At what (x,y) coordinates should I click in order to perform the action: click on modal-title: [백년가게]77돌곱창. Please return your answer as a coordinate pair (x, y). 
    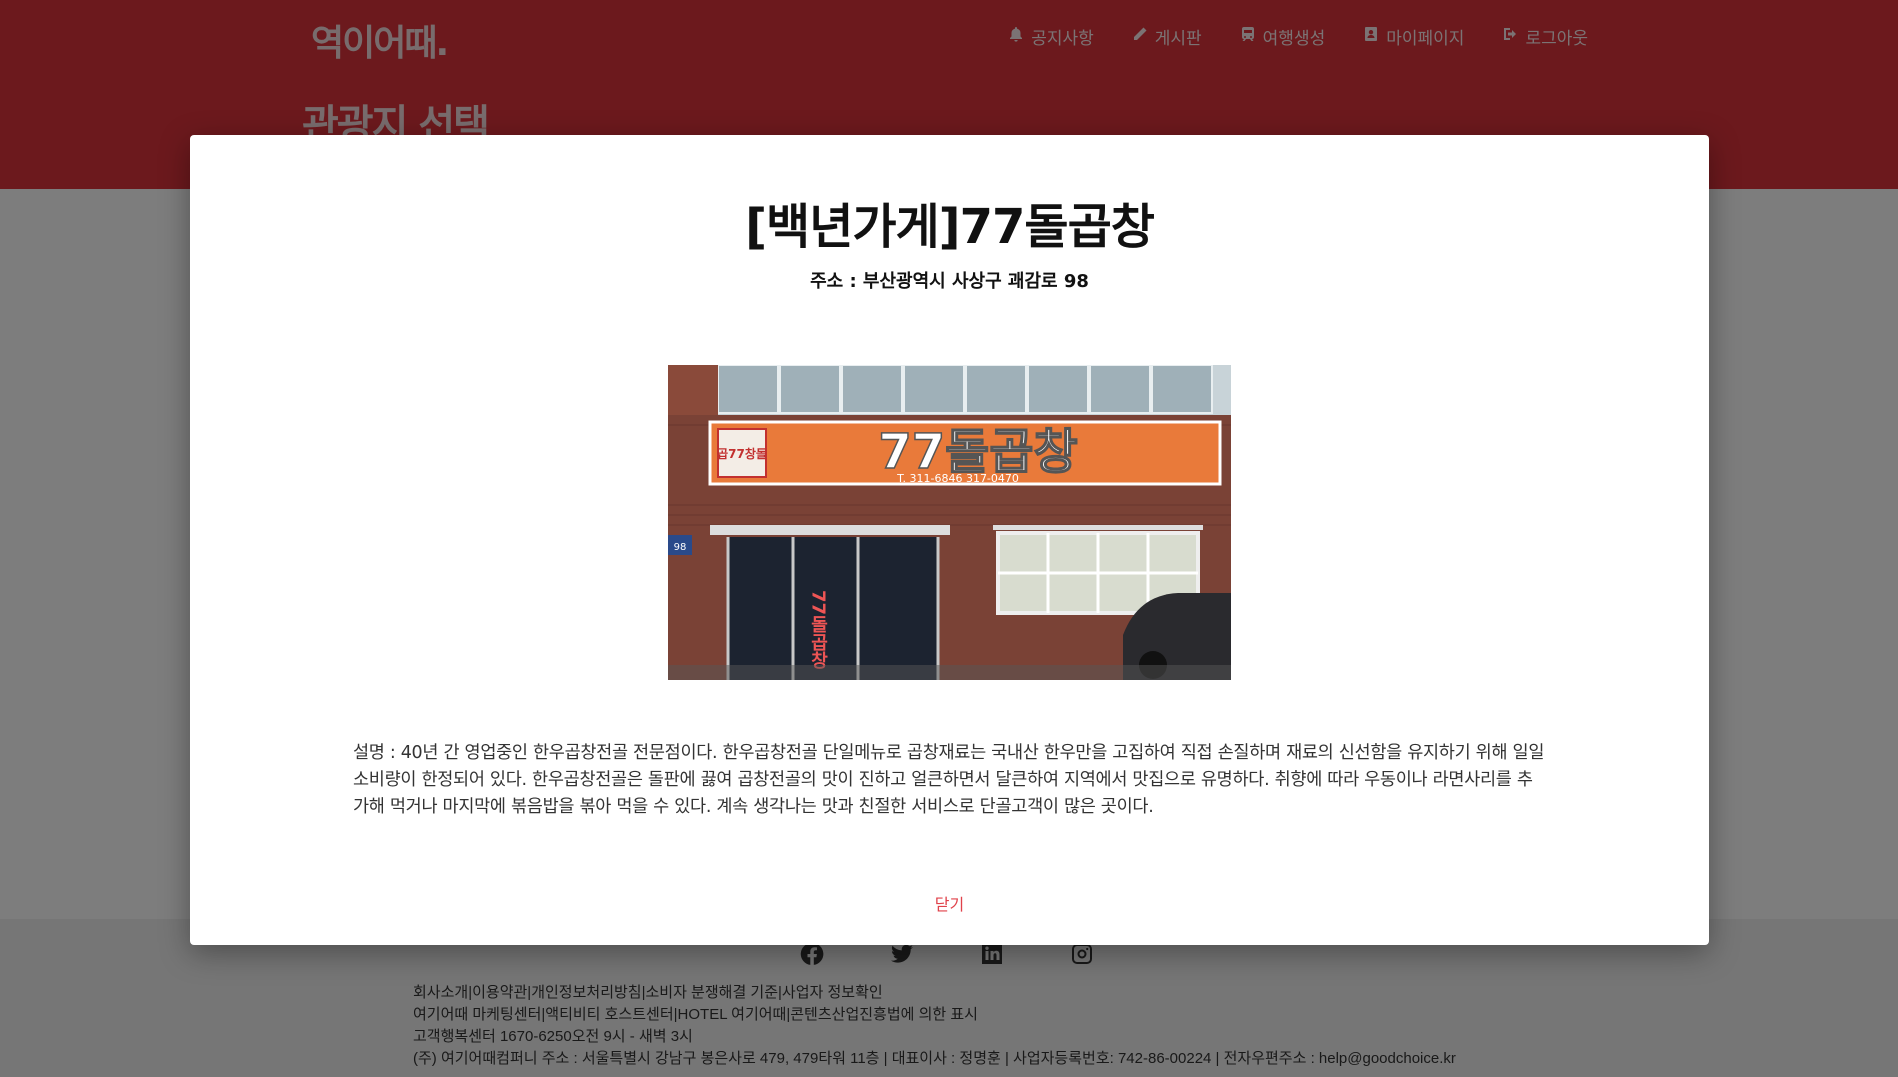
    Looking at the image, I should click on (950, 227).